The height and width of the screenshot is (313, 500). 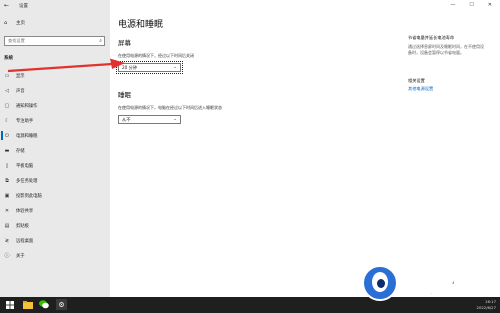 What do you see at coordinates (55, 120) in the screenshot?
I see `sidebar-item-focus-assist: ☾ 专注助手` at bounding box center [55, 120].